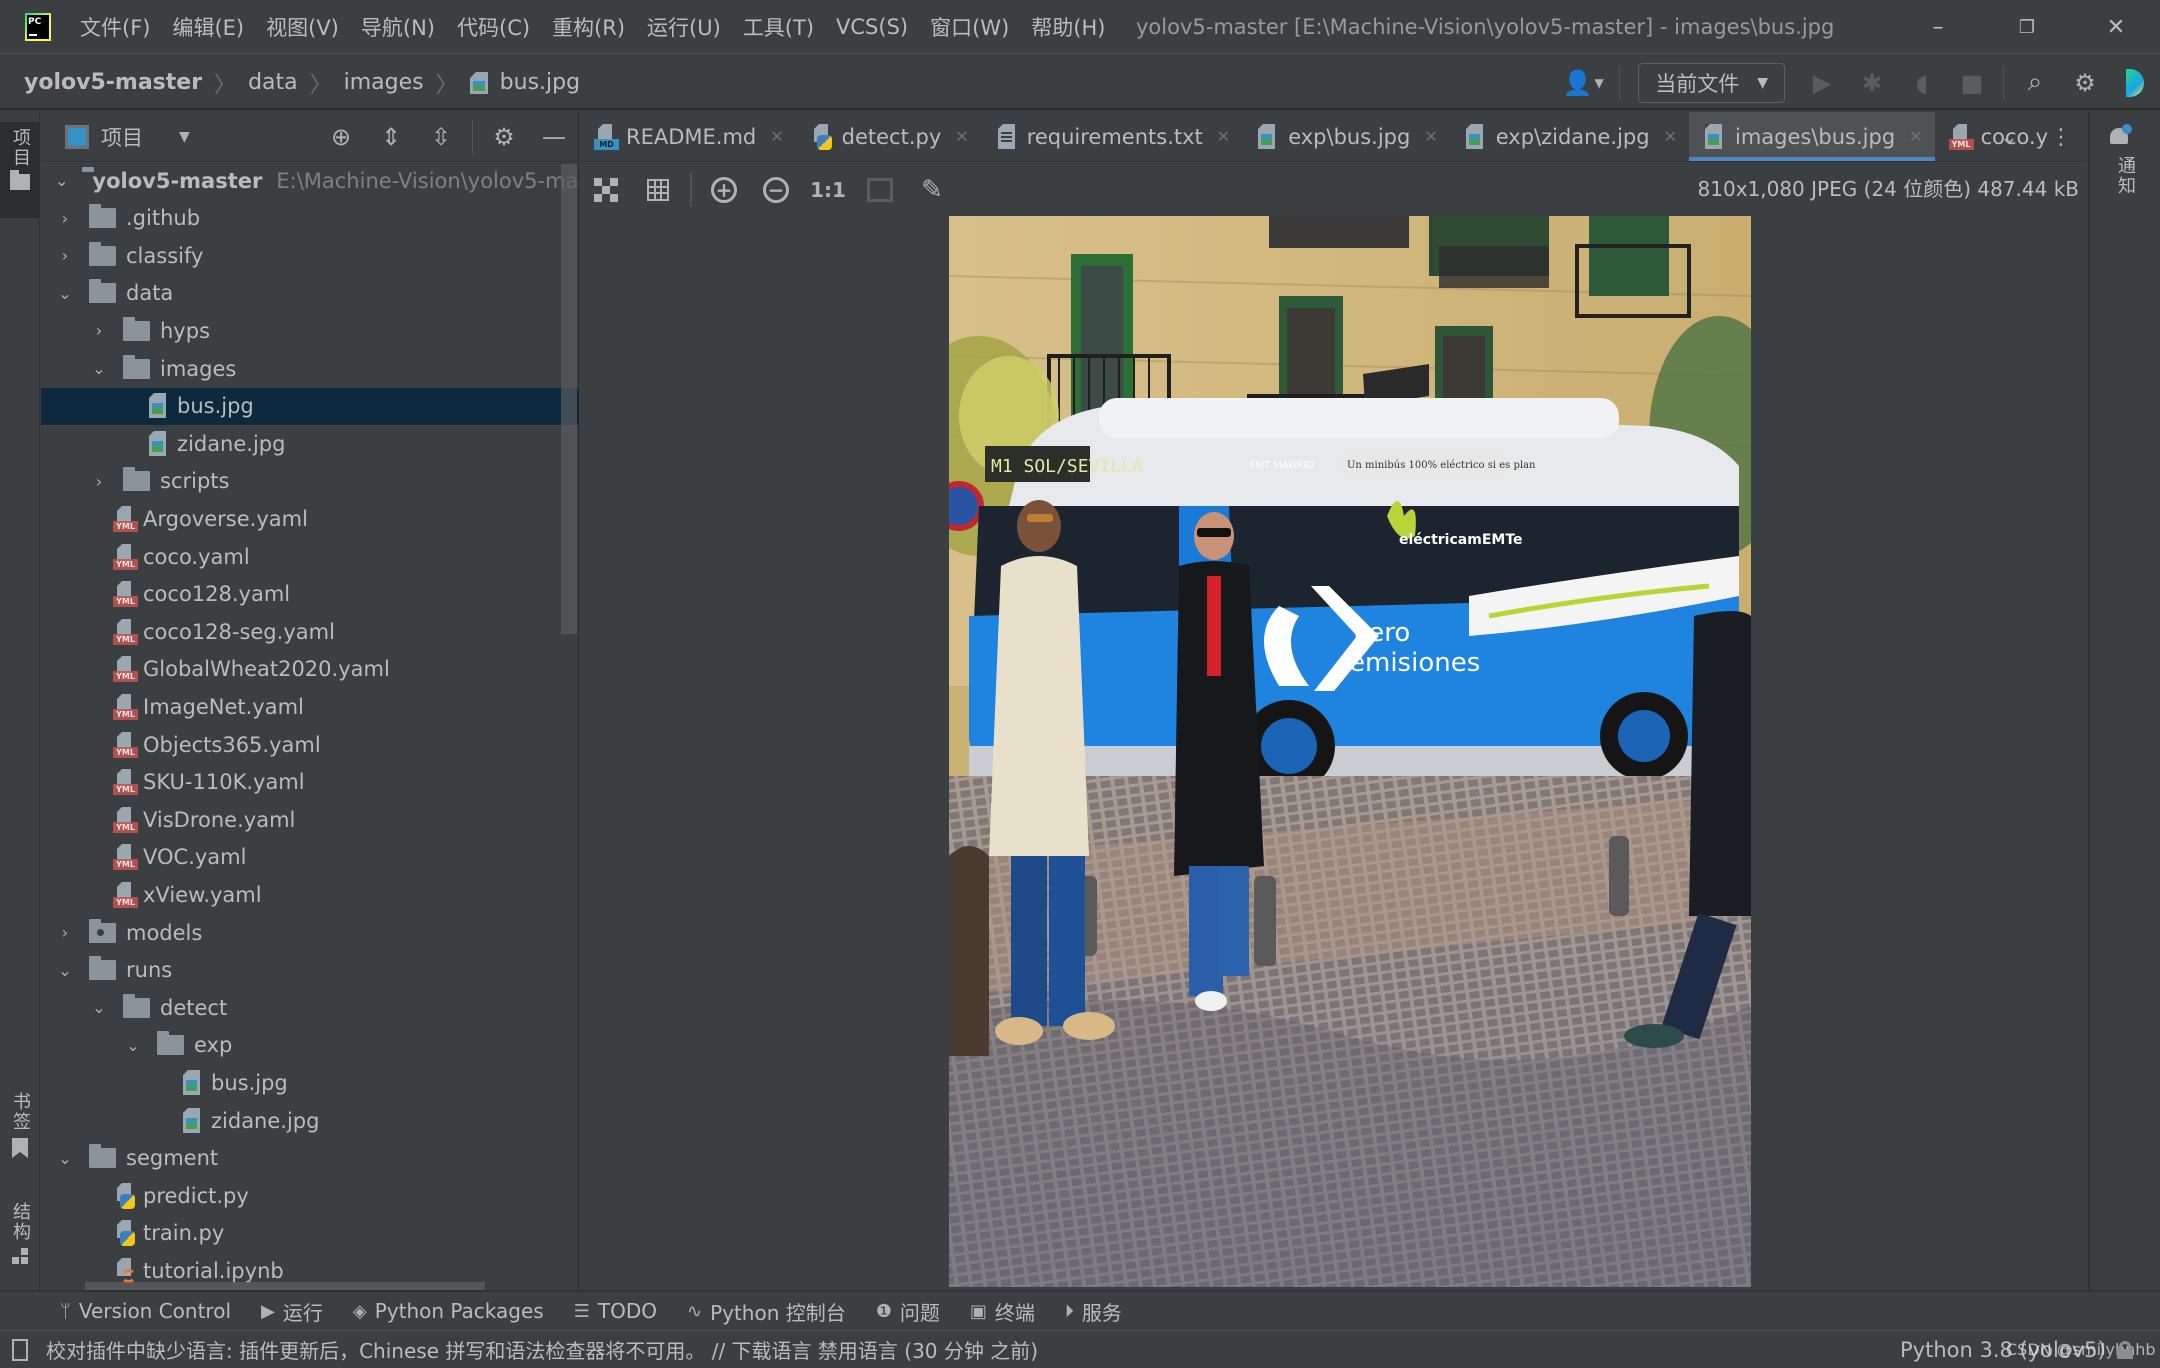  I want to click on tree-item: ›YMLcoco.yaml, so click(310, 556).